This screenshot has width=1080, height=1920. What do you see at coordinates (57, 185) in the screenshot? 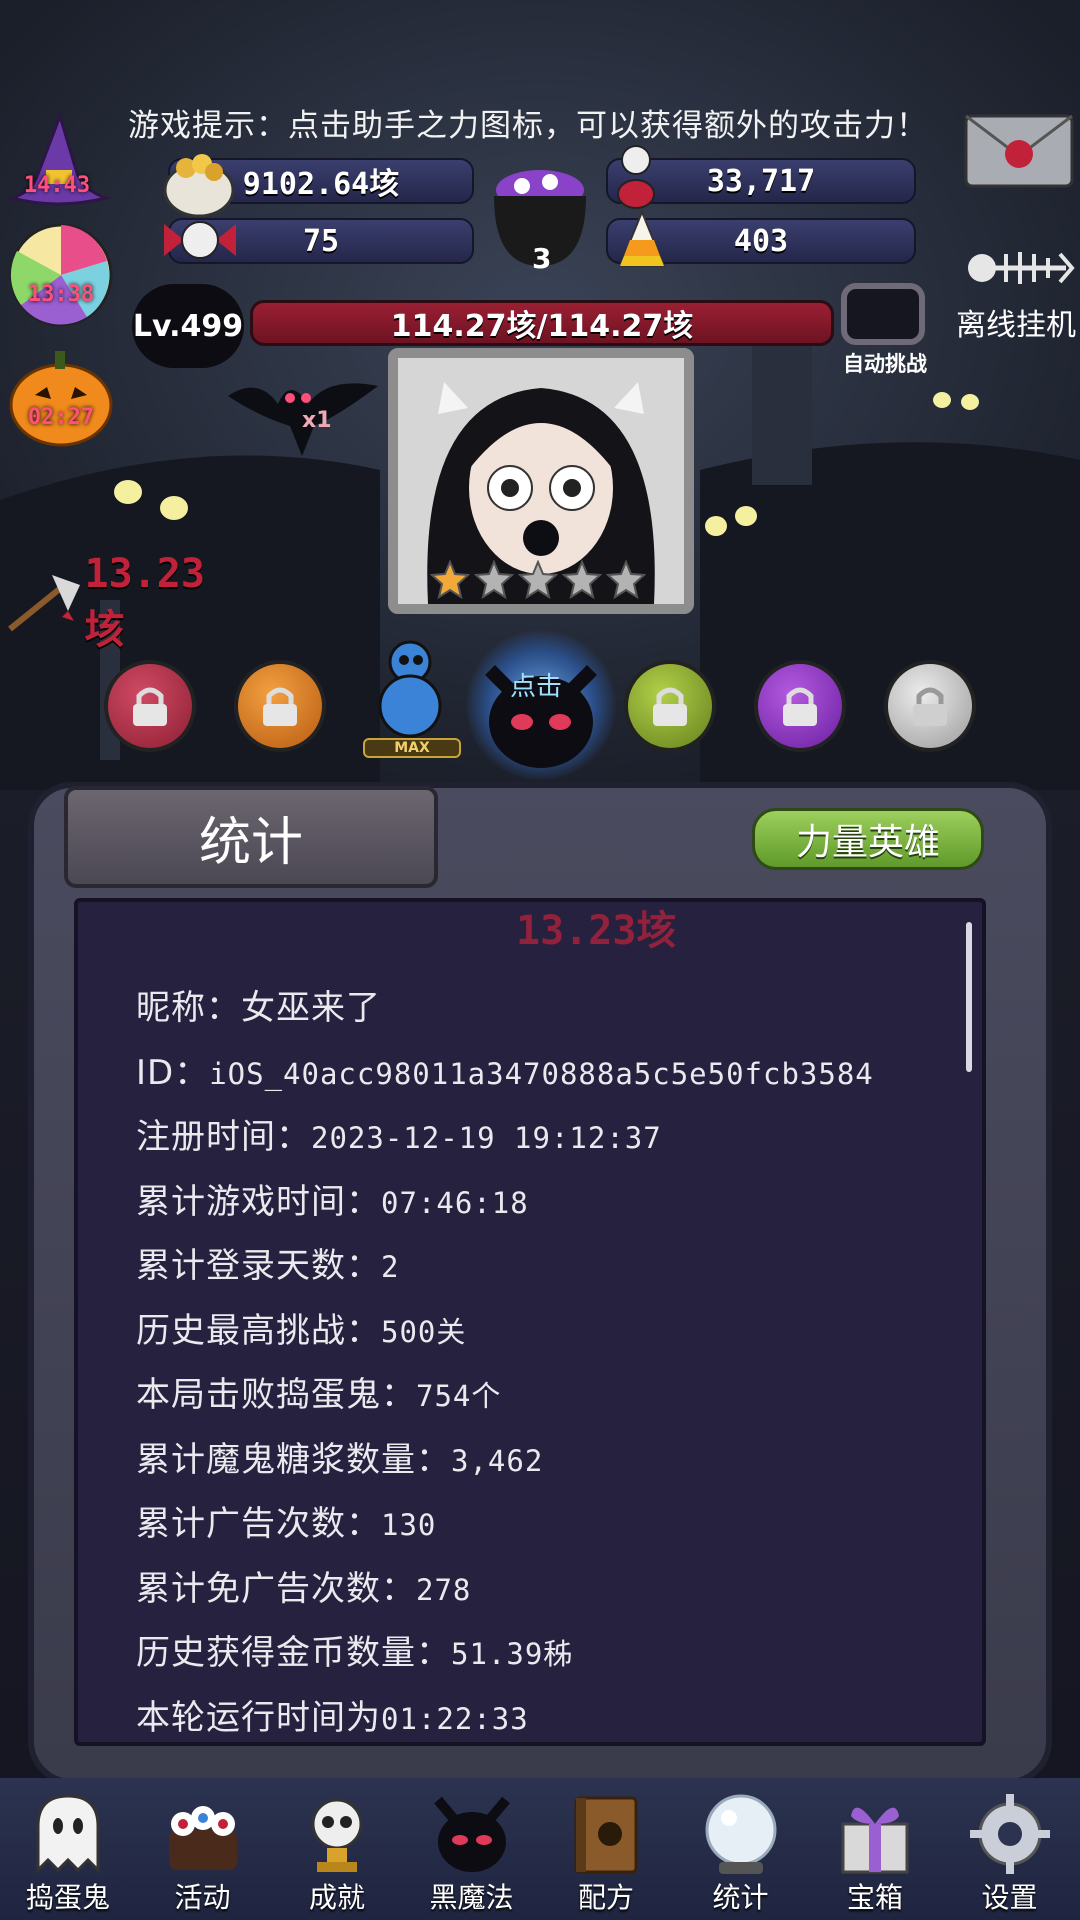
I see `witch-timer: 14:43` at bounding box center [57, 185].